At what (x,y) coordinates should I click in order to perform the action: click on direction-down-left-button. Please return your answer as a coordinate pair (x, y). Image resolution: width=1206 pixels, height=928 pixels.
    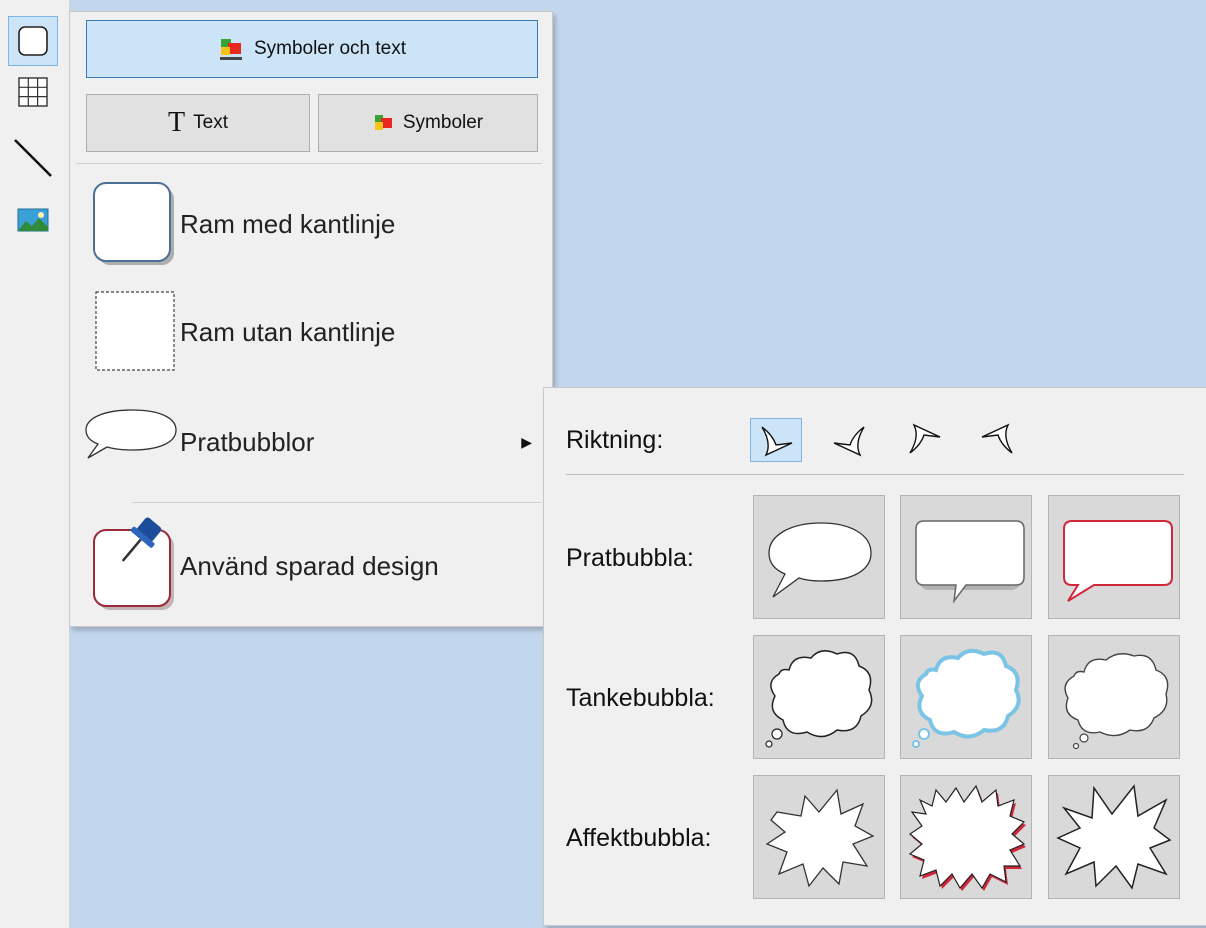
    Looking at the image, I should click on (776, 440).